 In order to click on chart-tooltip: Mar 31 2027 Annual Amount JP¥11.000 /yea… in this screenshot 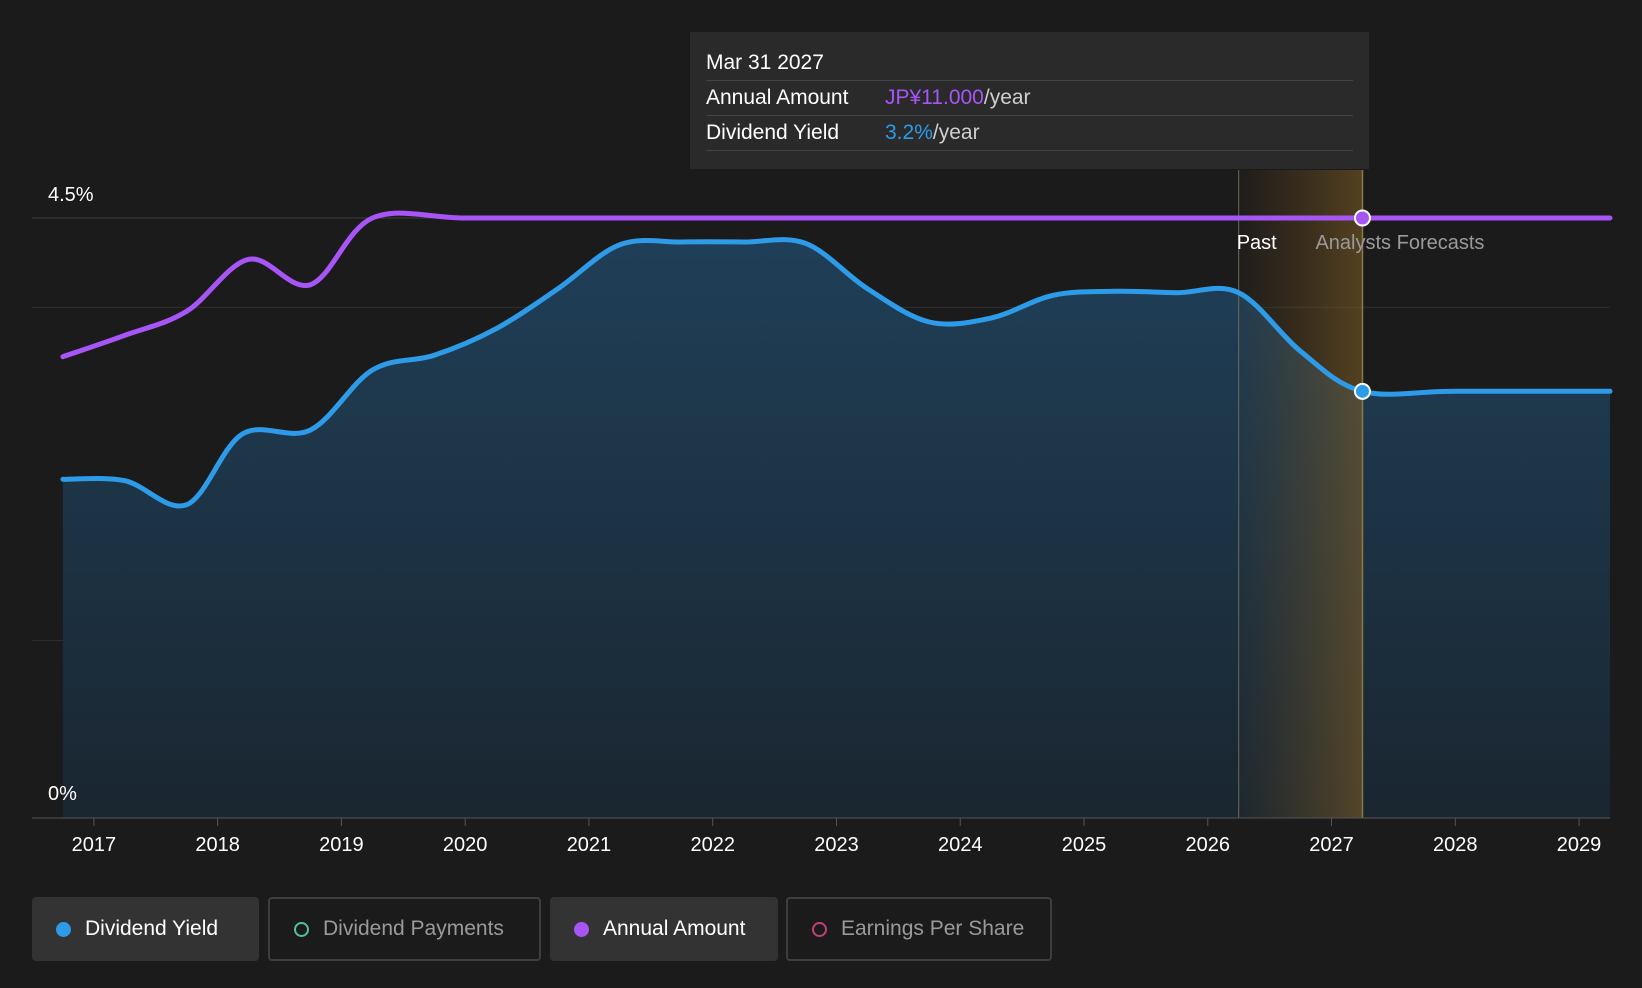, I will do `click(1029, 100)`.